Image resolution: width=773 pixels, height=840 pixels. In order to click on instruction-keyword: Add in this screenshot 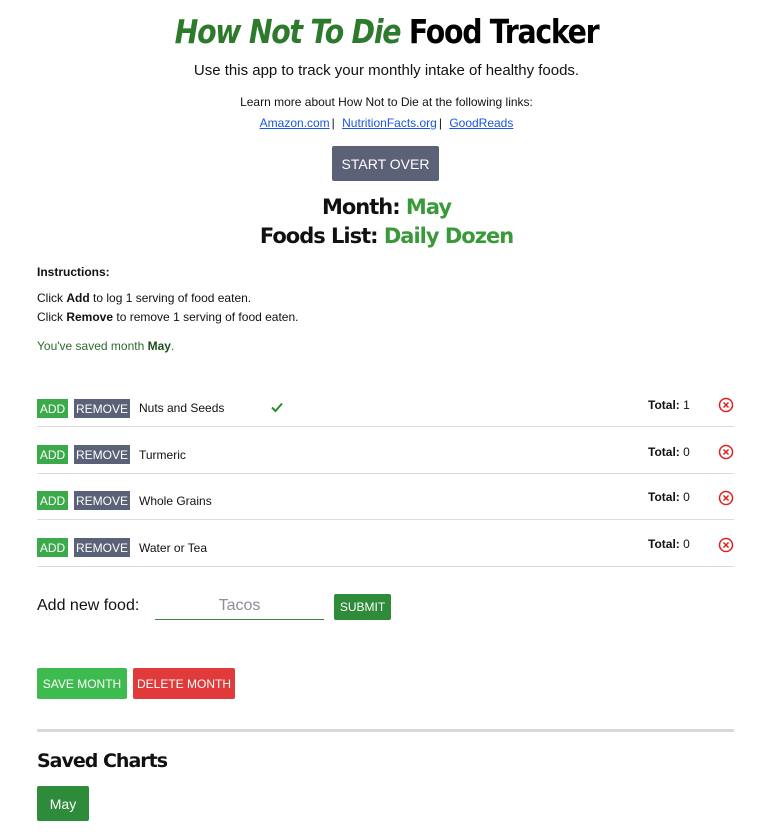, I will do `click(78, 298)`.